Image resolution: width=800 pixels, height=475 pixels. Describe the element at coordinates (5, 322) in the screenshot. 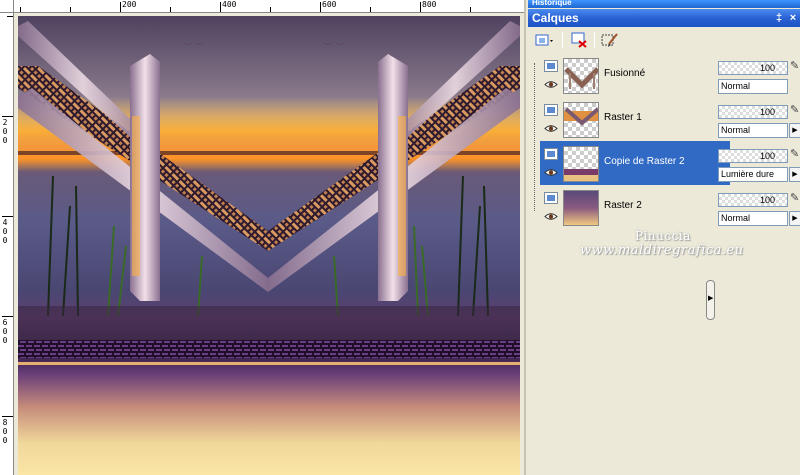

I see `ruler-left-label: 6` at that location.